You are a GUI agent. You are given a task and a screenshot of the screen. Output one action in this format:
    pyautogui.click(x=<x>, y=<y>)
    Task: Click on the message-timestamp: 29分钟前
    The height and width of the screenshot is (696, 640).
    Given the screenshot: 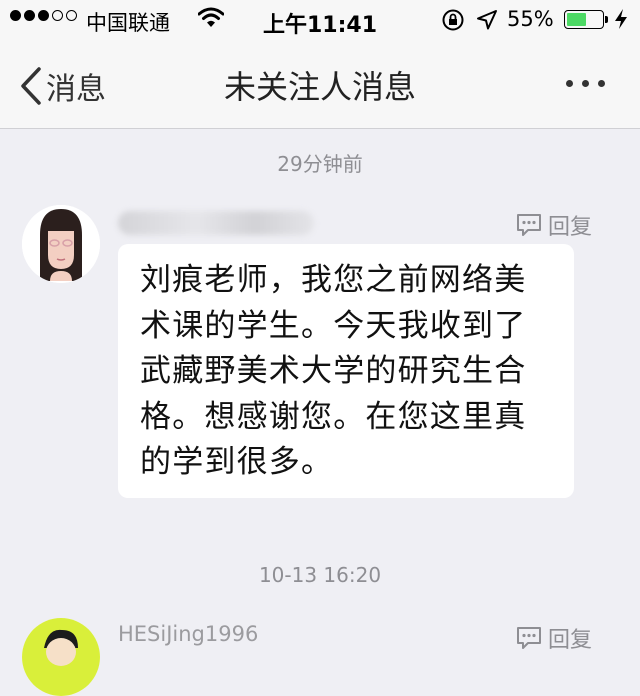 What is the action you would take?
    pyautogui.click(x=320, y=164)
    